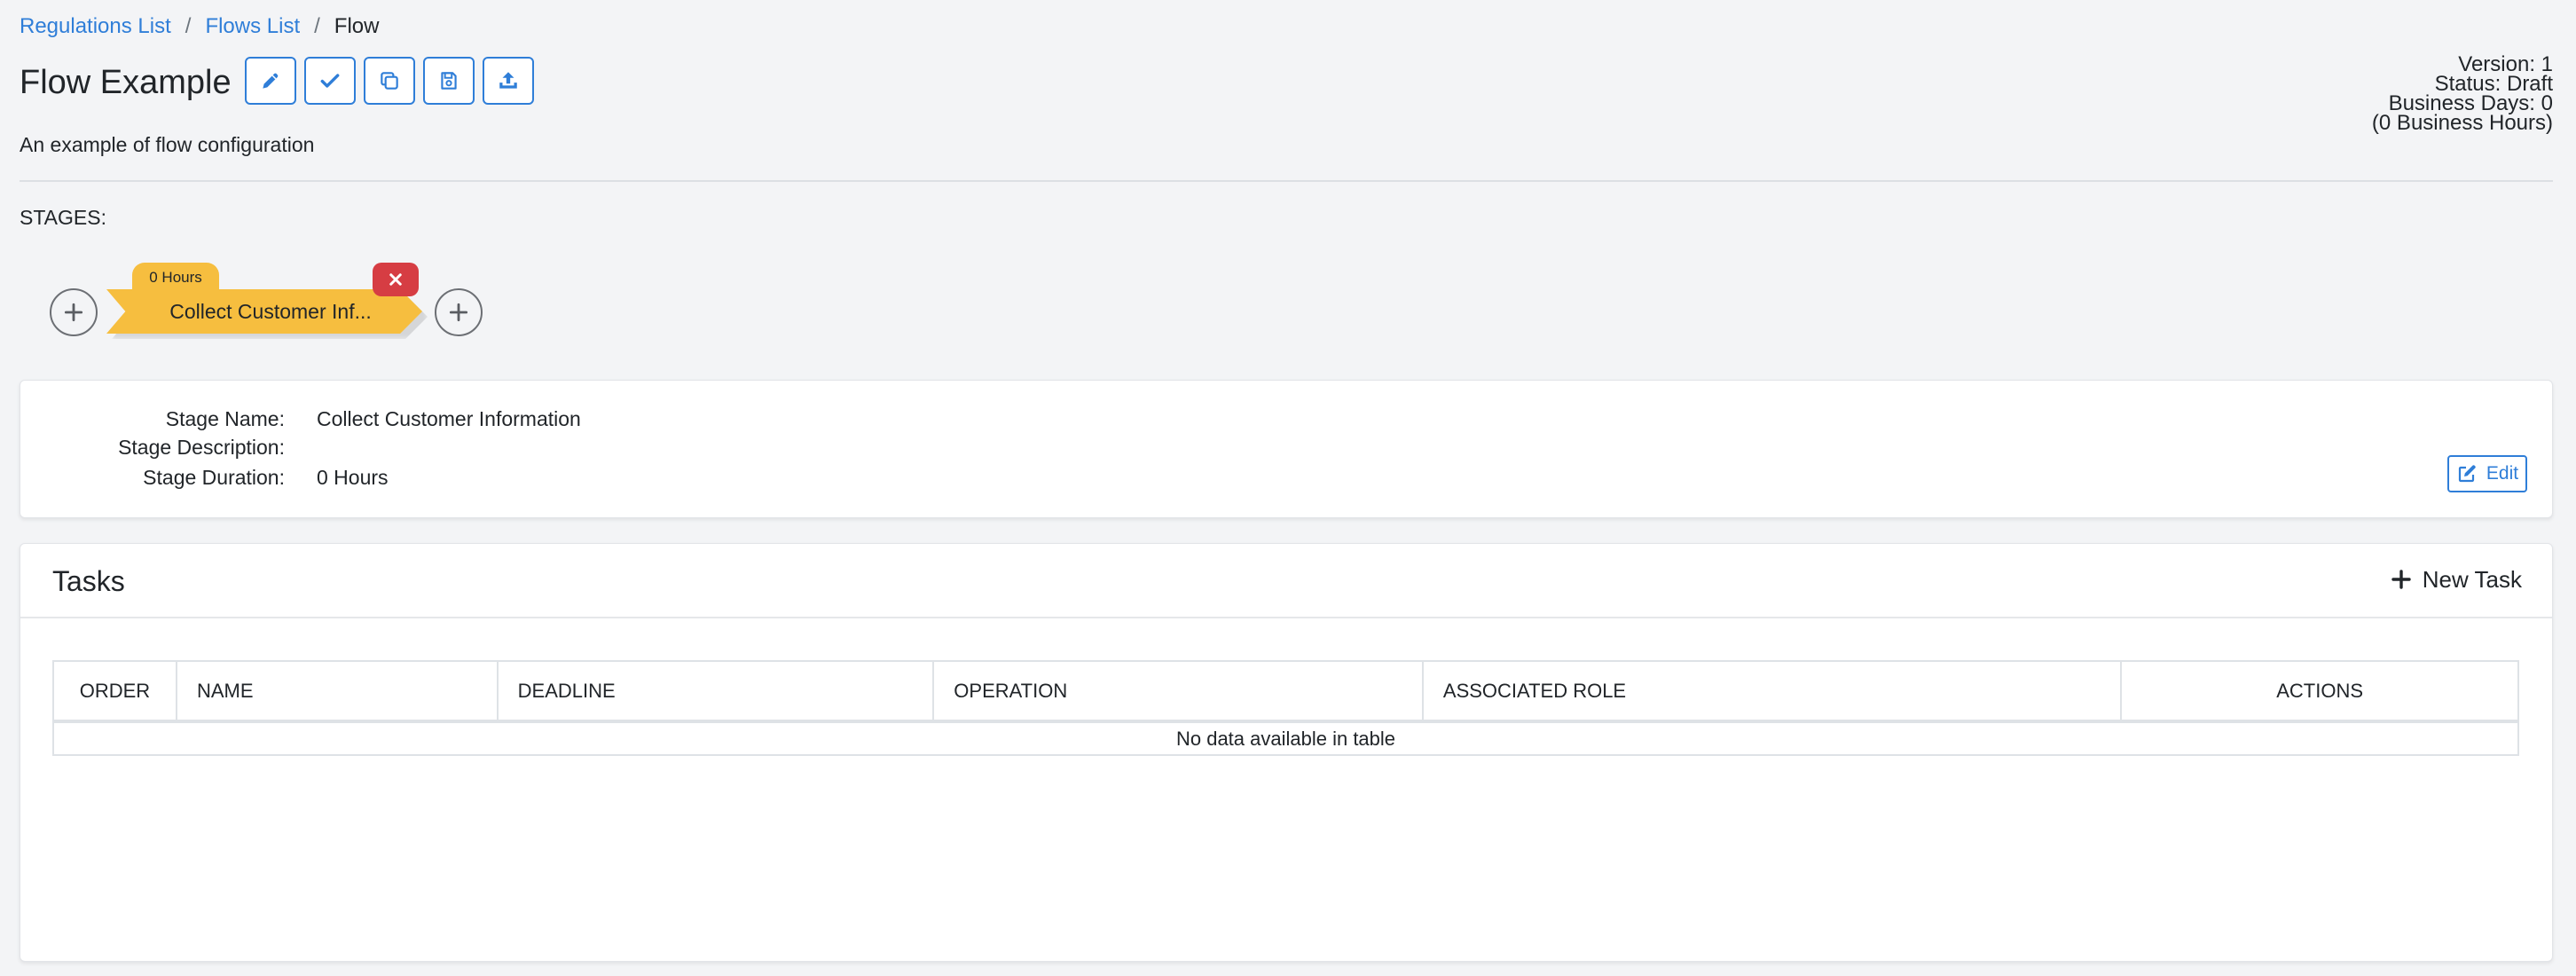 The width and height of the screenshot is (2576, 976). I want to click on edit-stage-button: Edit, so click(2487, 473).